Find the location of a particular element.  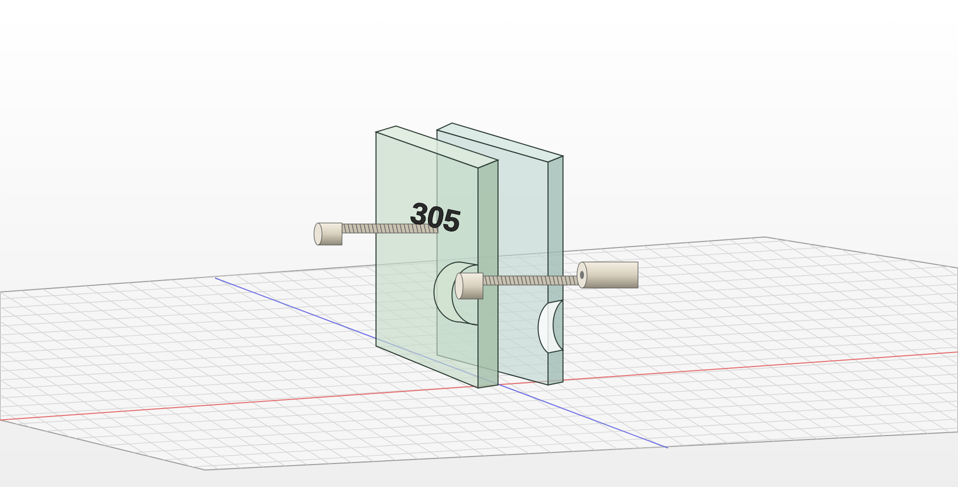

spacer is located at coordinates (469, 286).